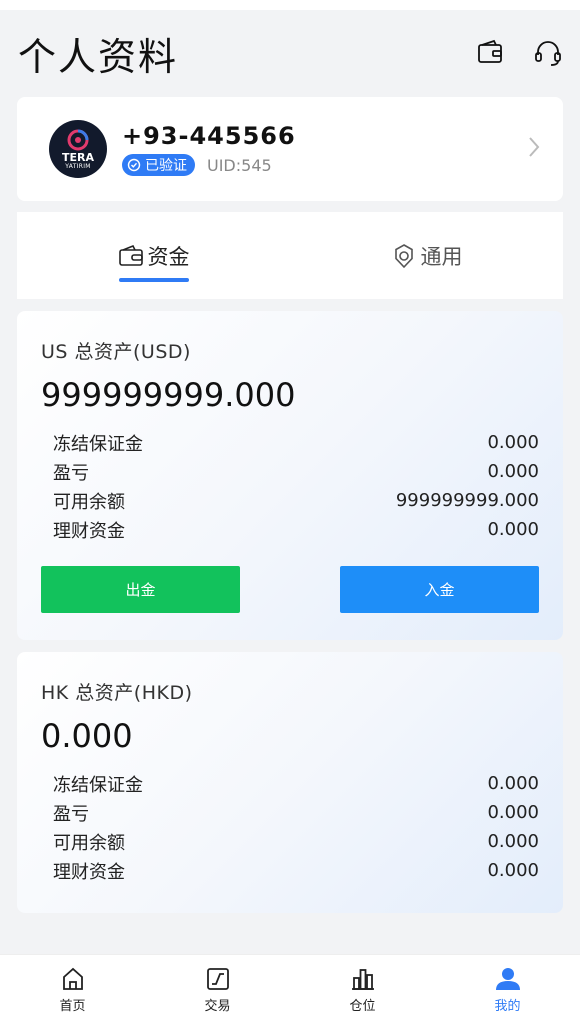  What do you see at coordinates (78, 166) in the screenshot?
I see `avatar-brand-sub: YATIRIM` at bounding box center [78, 166].